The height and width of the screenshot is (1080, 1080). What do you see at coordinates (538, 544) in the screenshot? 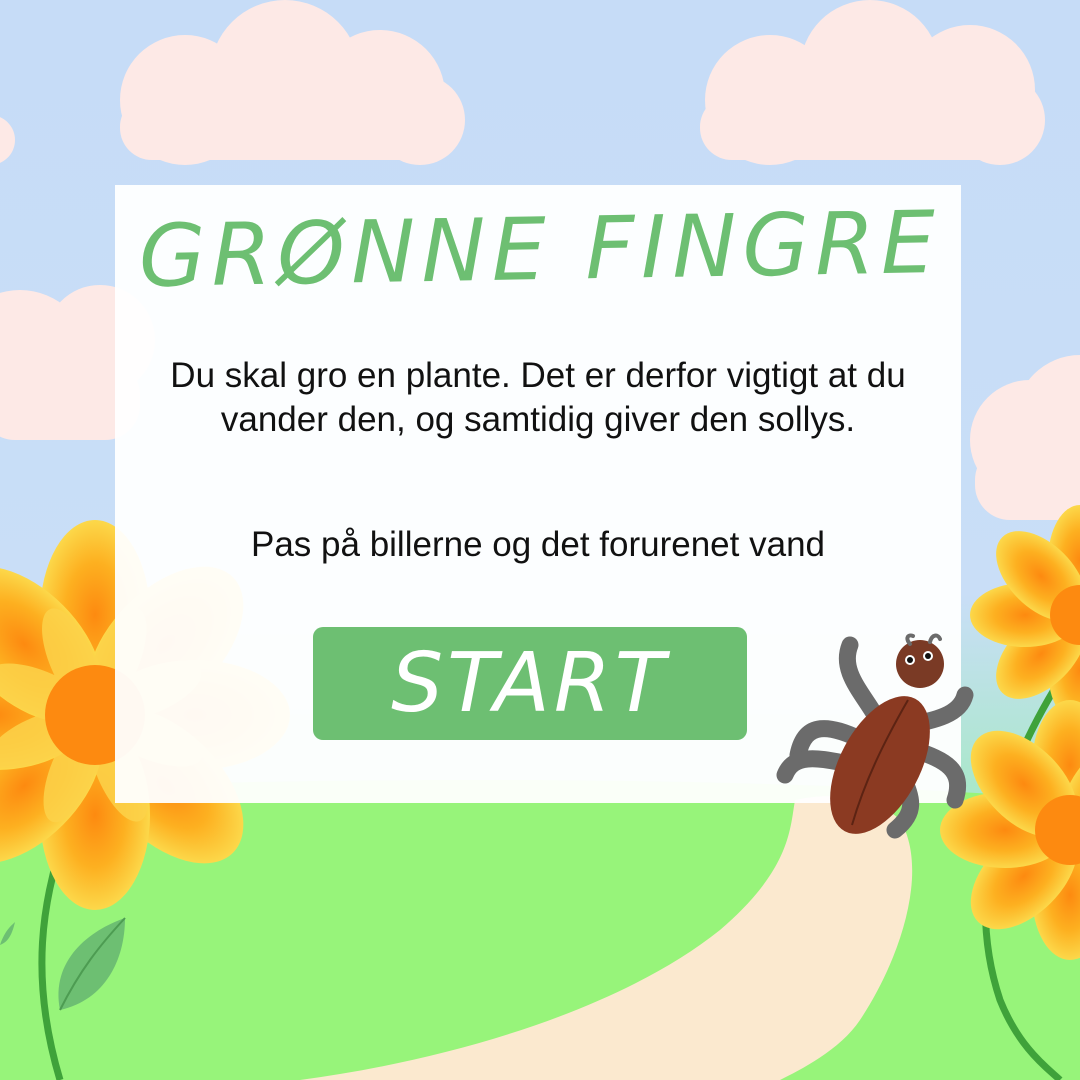
I see `warning-text: Pas på billerne og det forurenet vand` at bounding box center [538, 544].